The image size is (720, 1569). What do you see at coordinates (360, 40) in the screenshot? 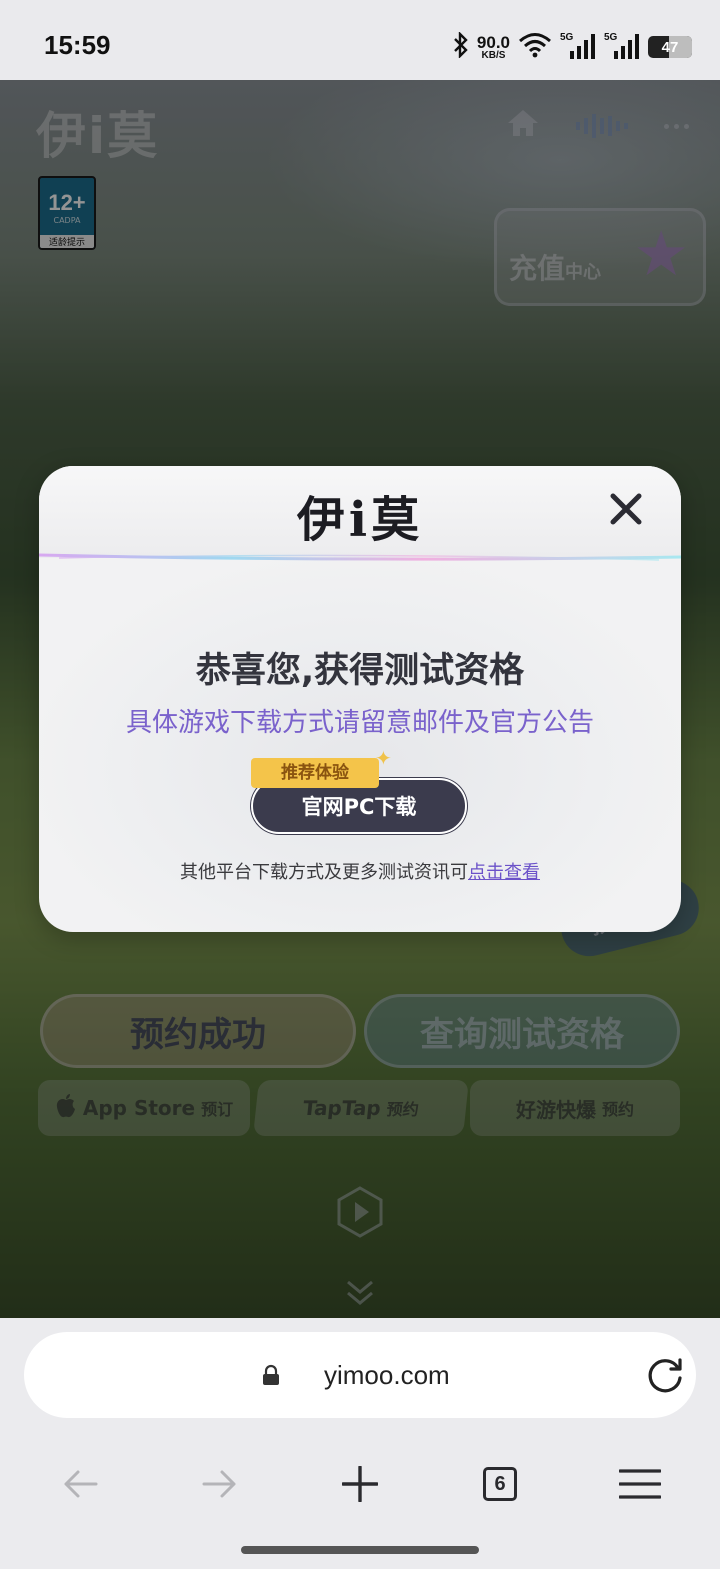
I see `status-bar: 15:59 90.0 KB/S 5G 5G 47` at bounding box center [360, 40].